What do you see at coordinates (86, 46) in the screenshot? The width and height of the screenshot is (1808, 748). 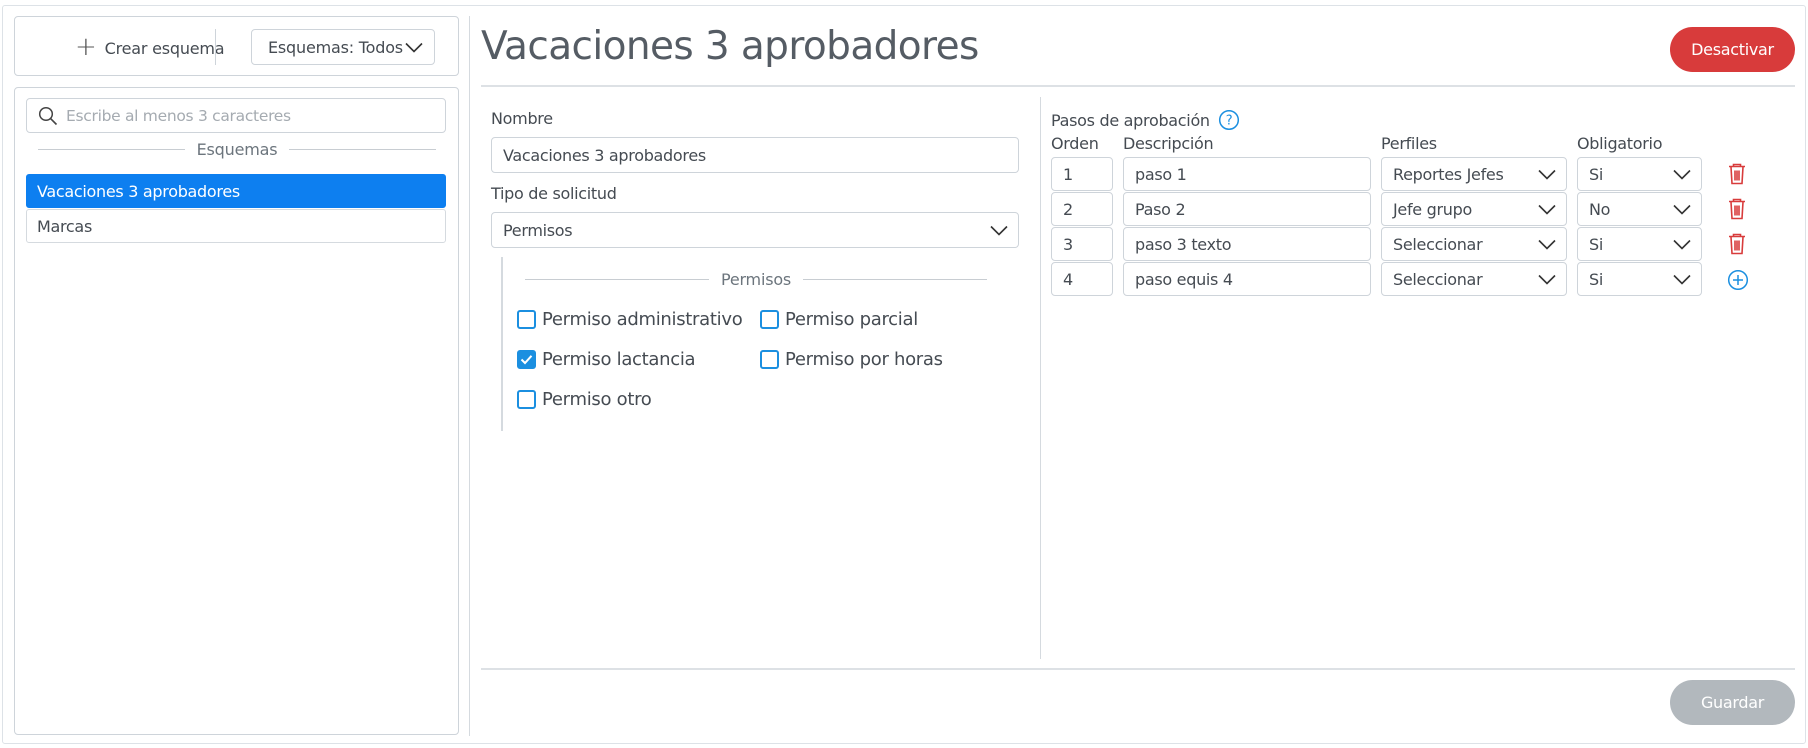 I see `plus-icon: +` at bounding box center [86, 46].